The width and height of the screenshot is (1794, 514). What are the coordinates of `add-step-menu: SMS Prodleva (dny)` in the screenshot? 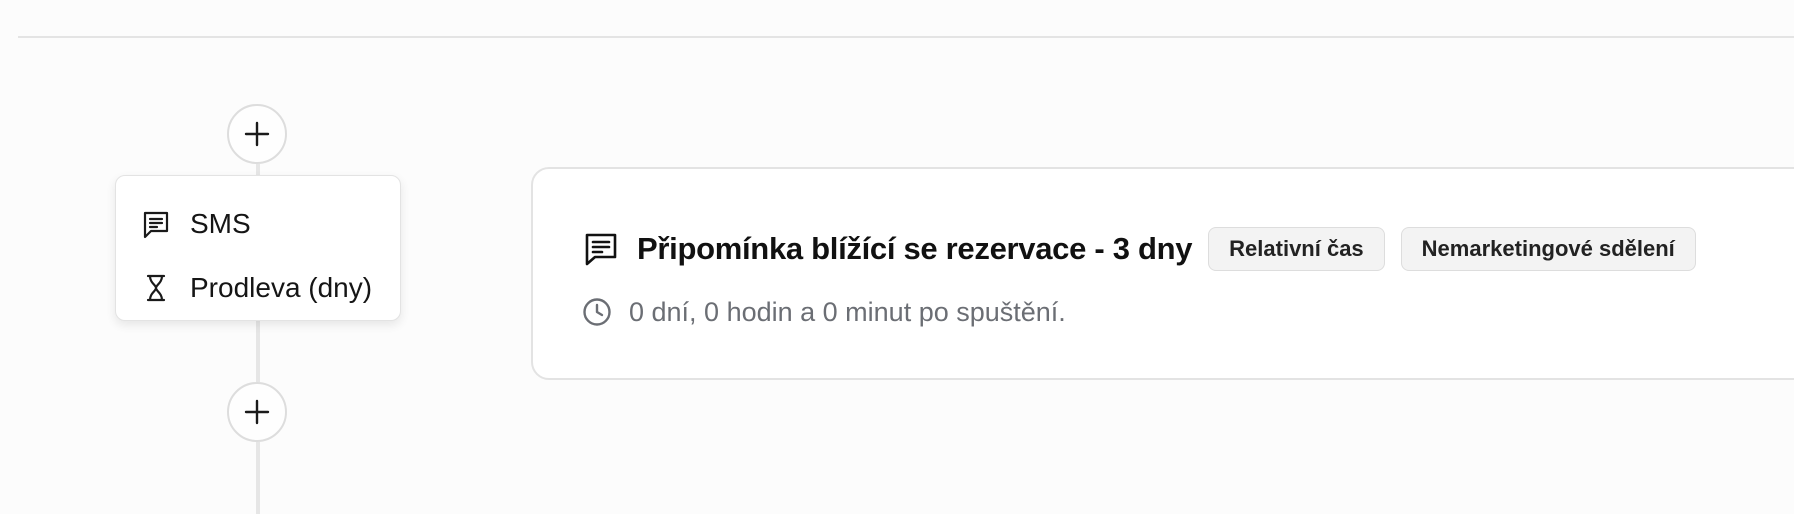 It's located at (258, 248).